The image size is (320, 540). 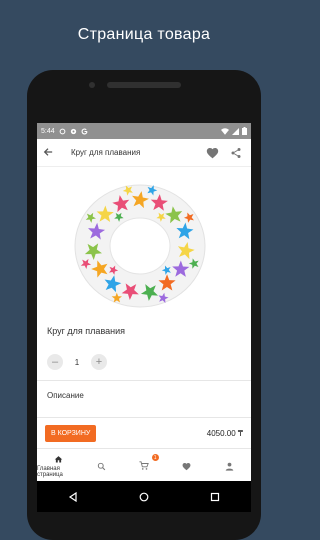 I want to click on nav-home: Главная страница, so click(x=58, y=466).